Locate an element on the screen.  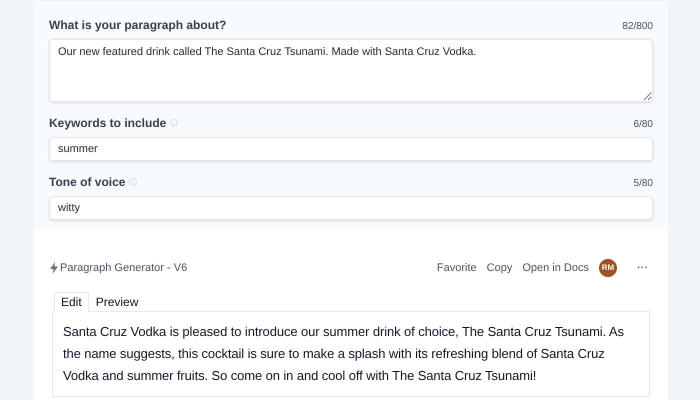
generator-title: Paragraph Generator - V6 is located at coordinates (124, 268).